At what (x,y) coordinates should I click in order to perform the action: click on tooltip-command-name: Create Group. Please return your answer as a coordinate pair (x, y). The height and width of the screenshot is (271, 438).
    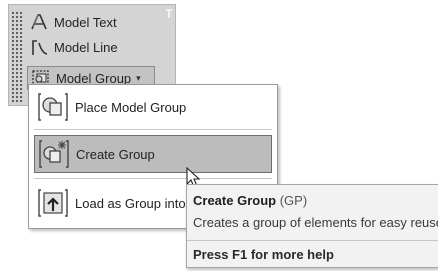
    Looking at the image, I should click on (235, 200).